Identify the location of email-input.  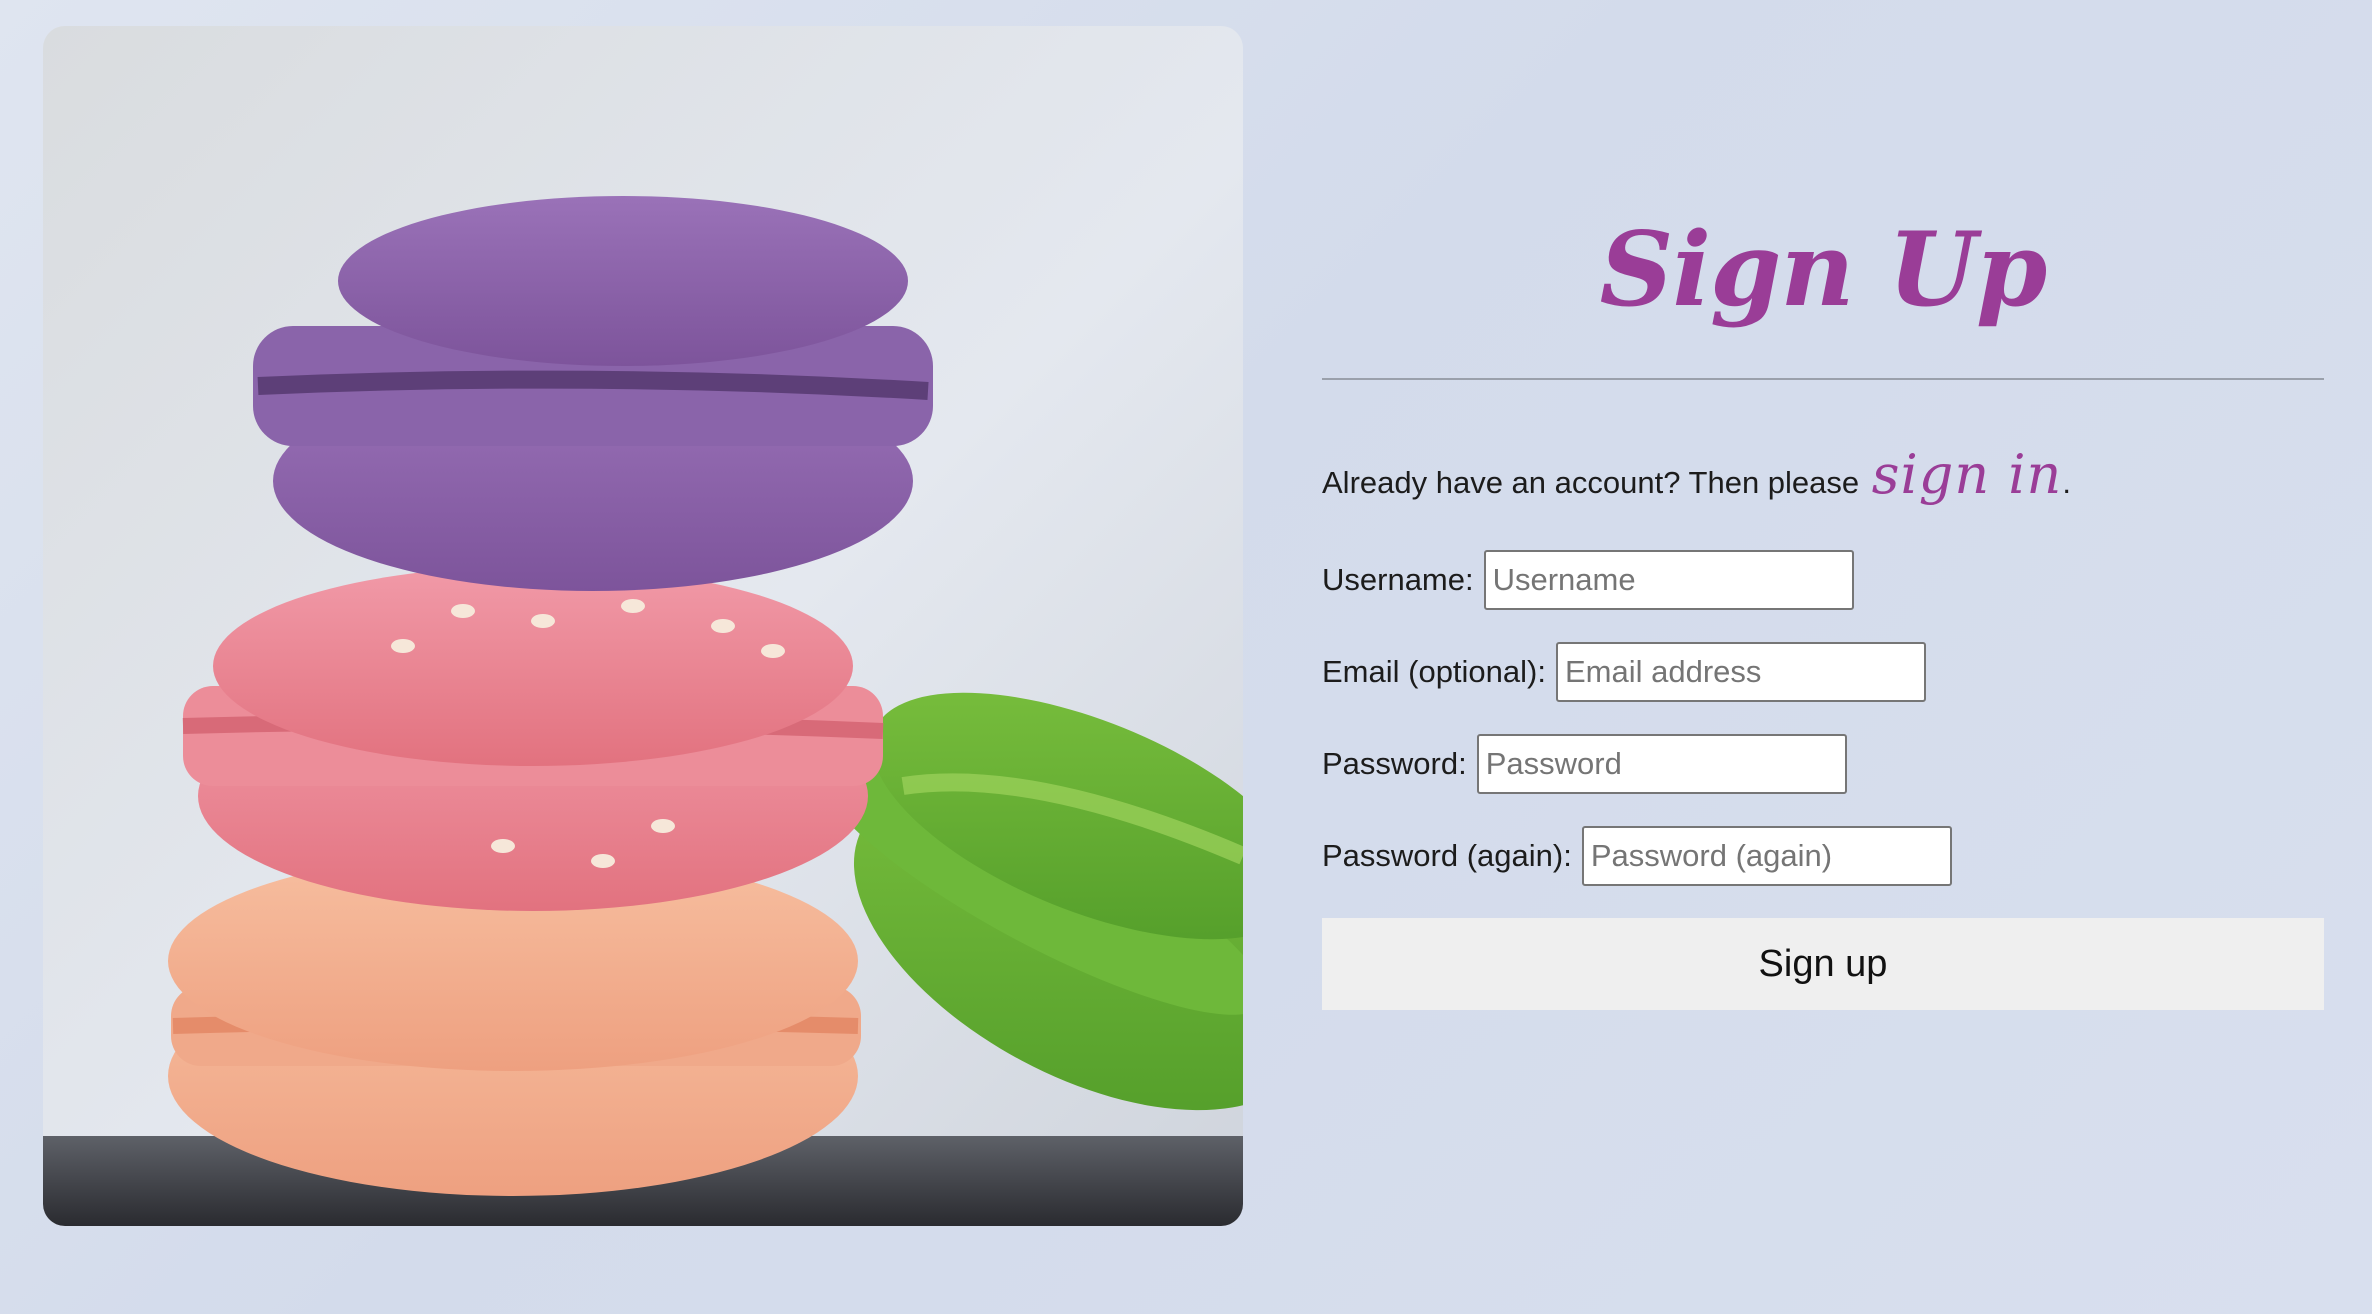
(1740, 672).